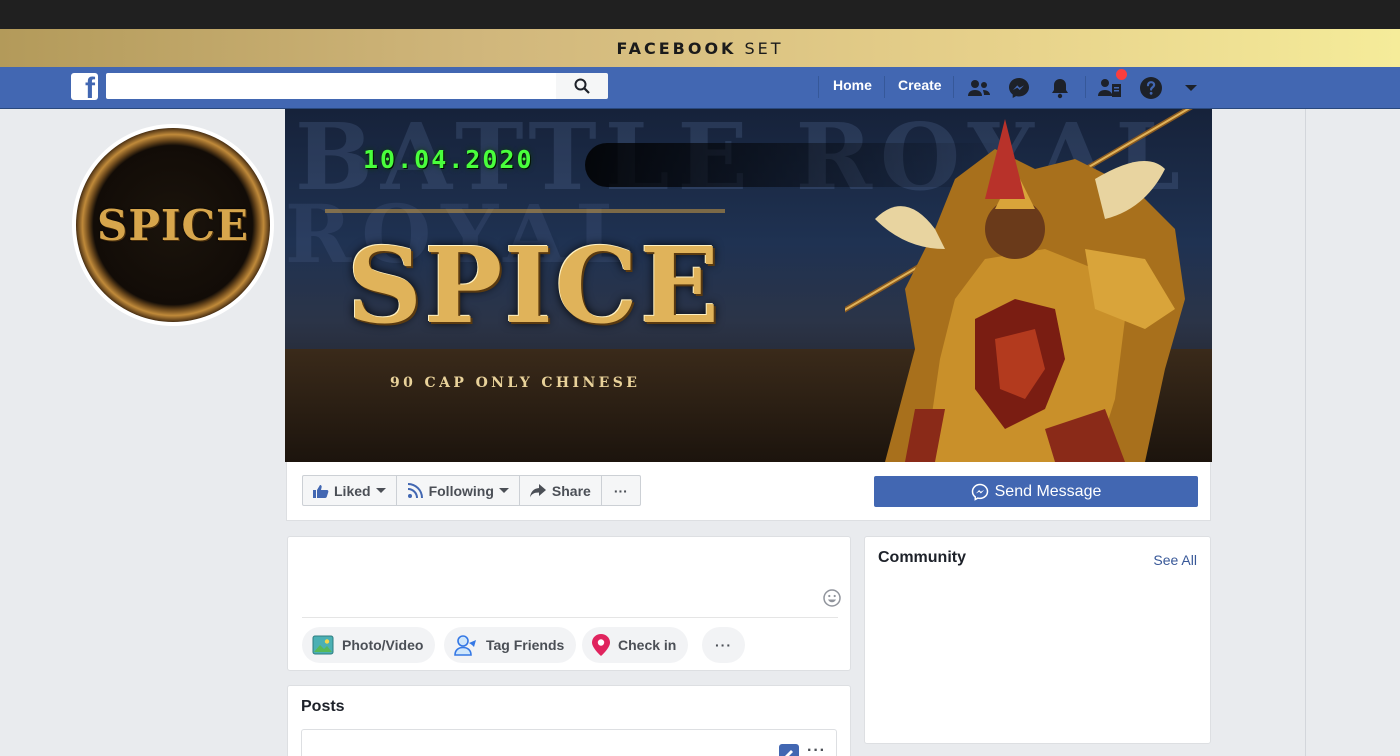 This screenshot has width=1400, height=756. Describe the element at coordinates (1151, 88) in the screenshot. I see `help-icon` at that location.